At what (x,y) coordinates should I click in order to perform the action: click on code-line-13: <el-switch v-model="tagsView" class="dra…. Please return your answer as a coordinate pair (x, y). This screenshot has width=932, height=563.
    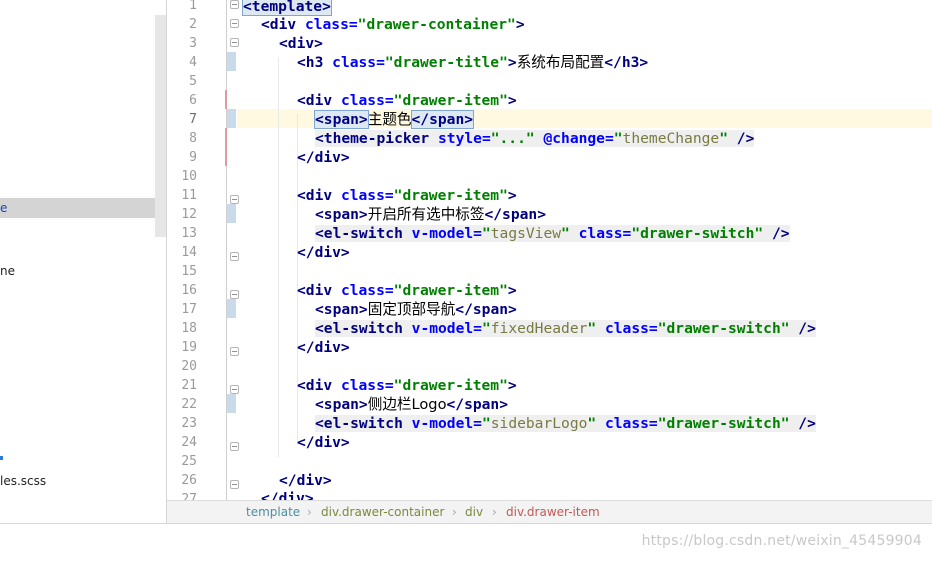
    Looking at the image, I should click on (552, 233).